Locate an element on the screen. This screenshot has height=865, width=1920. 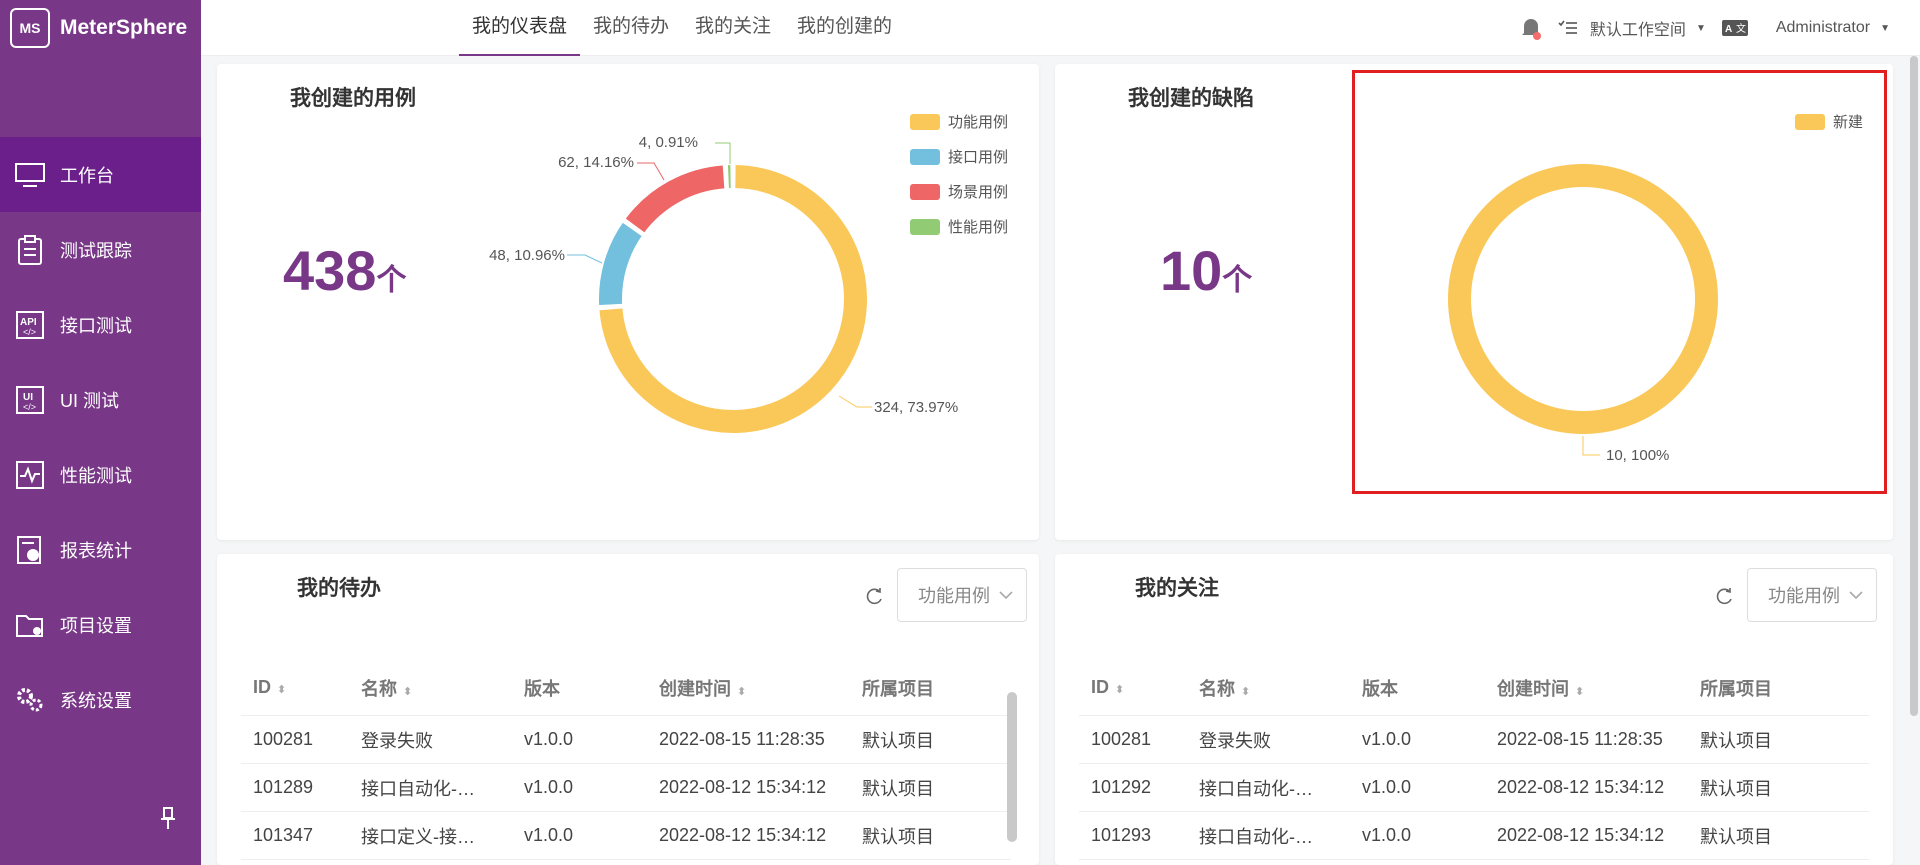
table-cell: 100281 is located at coordinates (1121, 739).